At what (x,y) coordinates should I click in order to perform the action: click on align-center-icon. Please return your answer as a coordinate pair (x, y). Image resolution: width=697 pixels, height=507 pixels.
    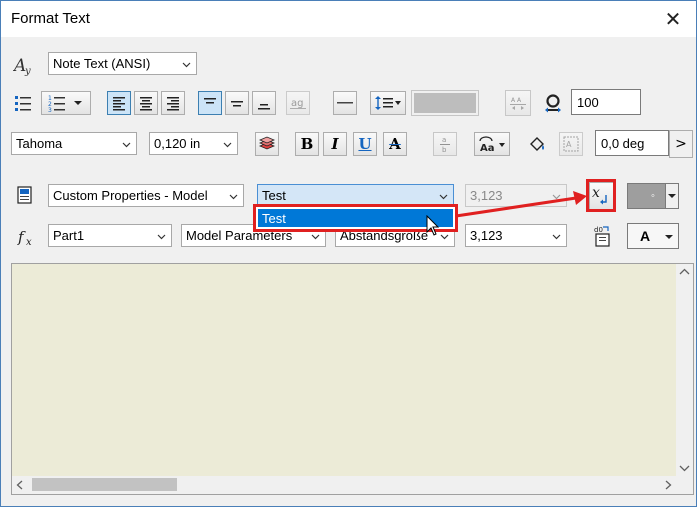
    Looking at the image, I should click on (146, 104).